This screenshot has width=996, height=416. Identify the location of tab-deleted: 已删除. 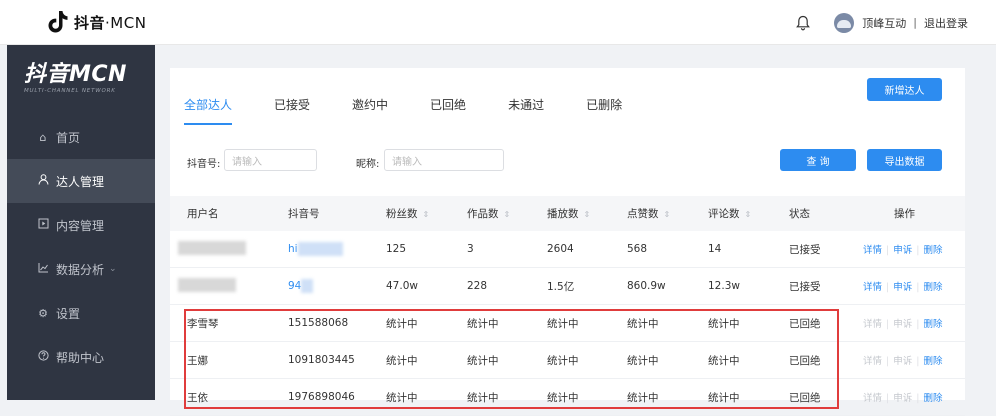
(604, 110).